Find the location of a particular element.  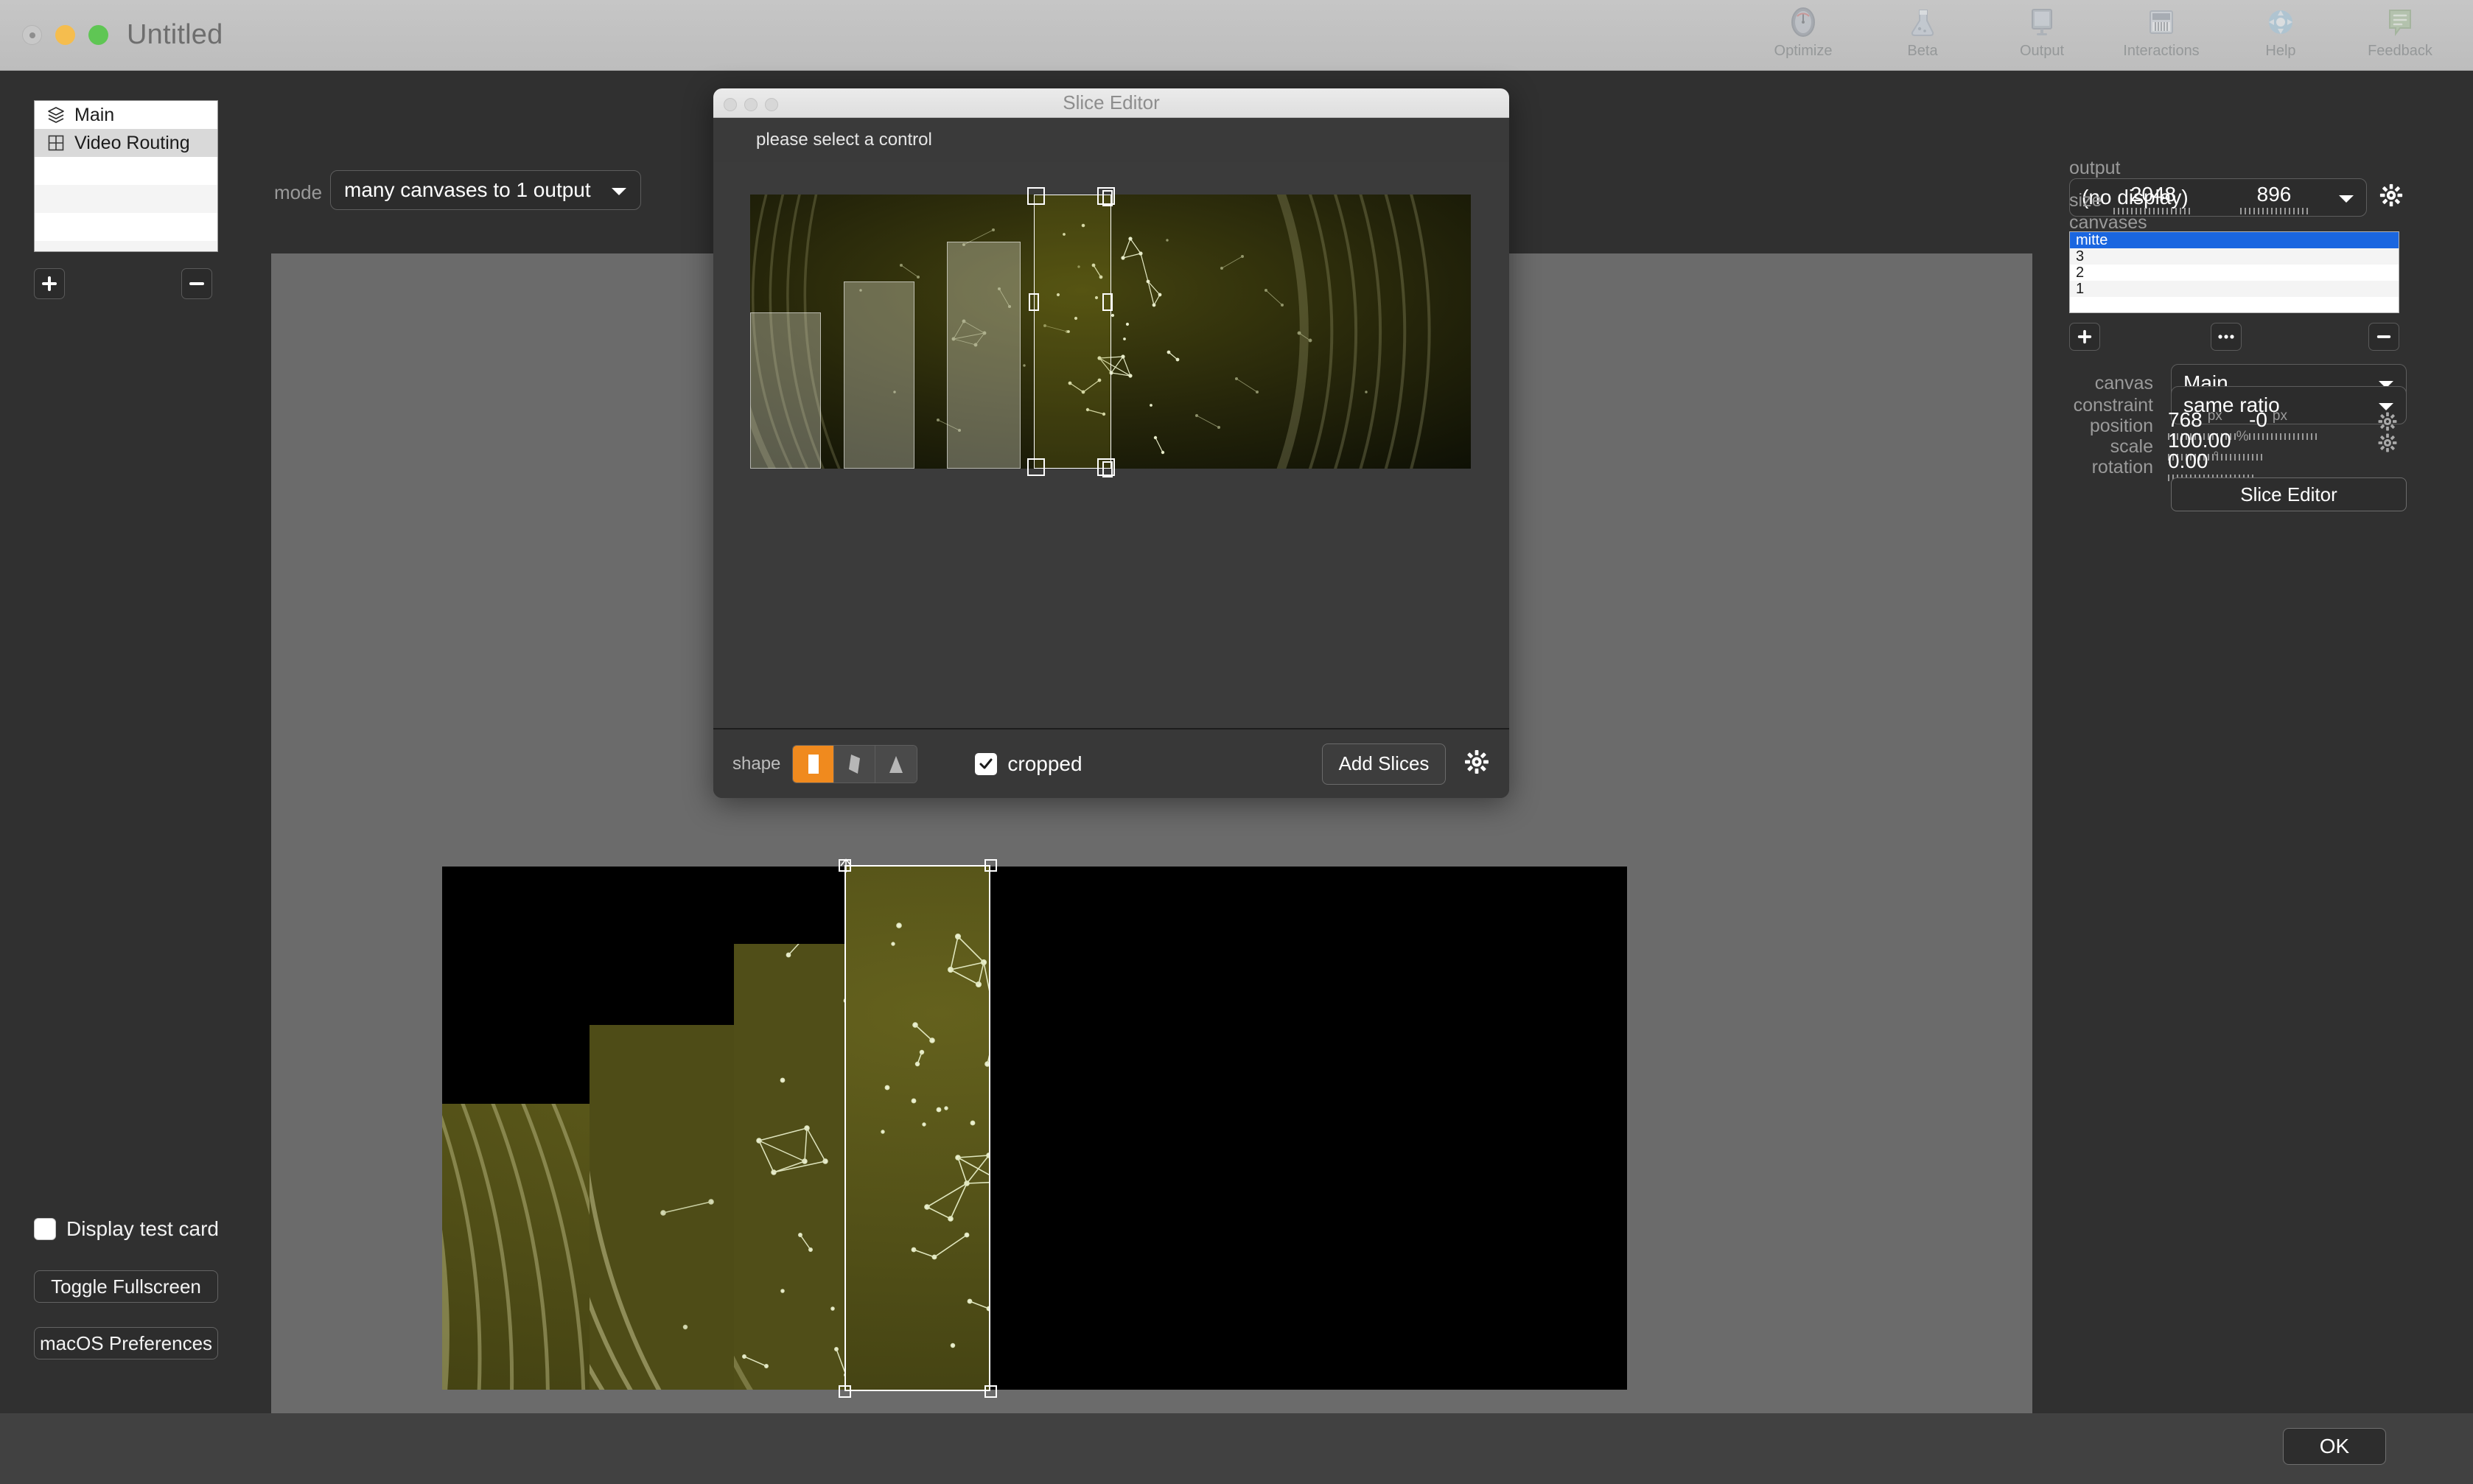

toolbar-item-optimize: Optimize is located at coordinates (1803, 35).